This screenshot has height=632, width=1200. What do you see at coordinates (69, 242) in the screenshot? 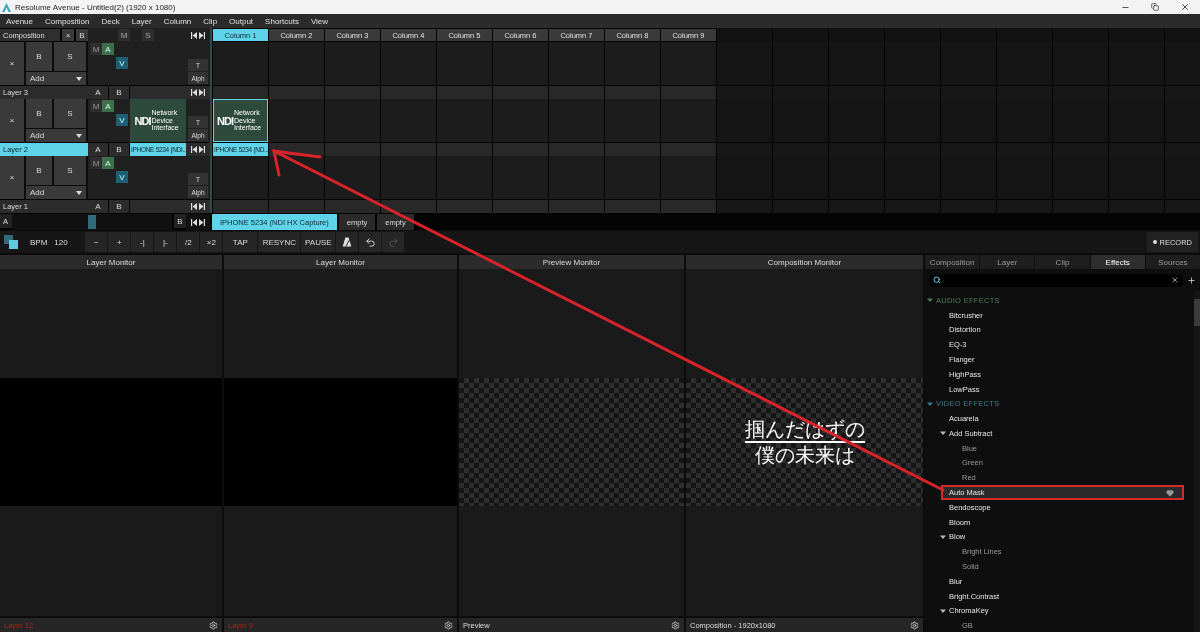
I see `bpm-value: 120` at bounding box center [69, 242].